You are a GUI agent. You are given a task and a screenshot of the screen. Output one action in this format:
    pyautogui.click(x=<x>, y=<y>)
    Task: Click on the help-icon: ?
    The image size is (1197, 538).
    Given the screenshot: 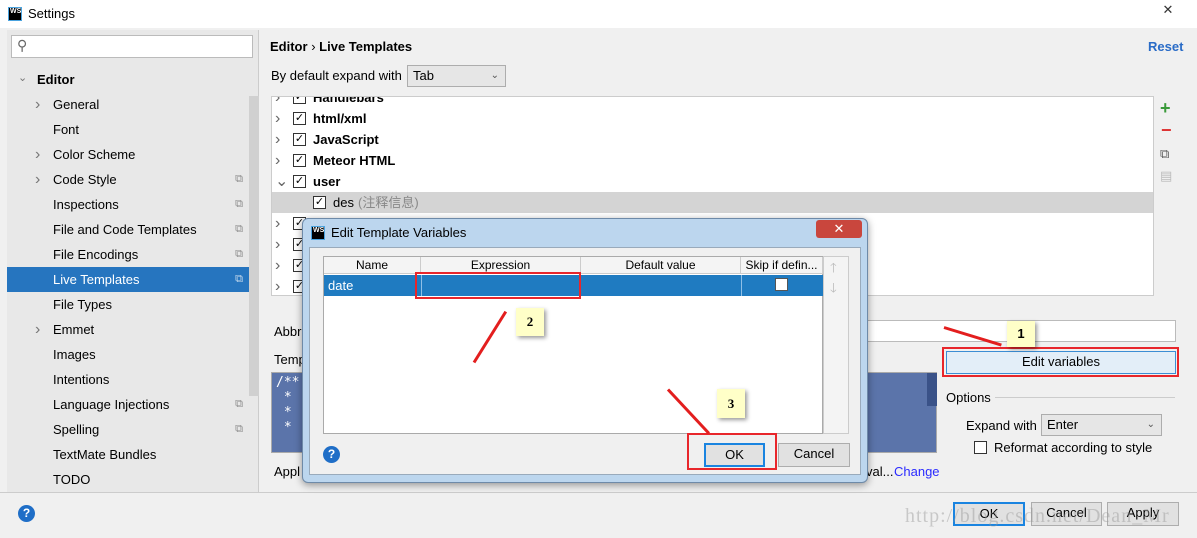 What is the action you would take?
    pyautogui.click(x=26, y=513)
    